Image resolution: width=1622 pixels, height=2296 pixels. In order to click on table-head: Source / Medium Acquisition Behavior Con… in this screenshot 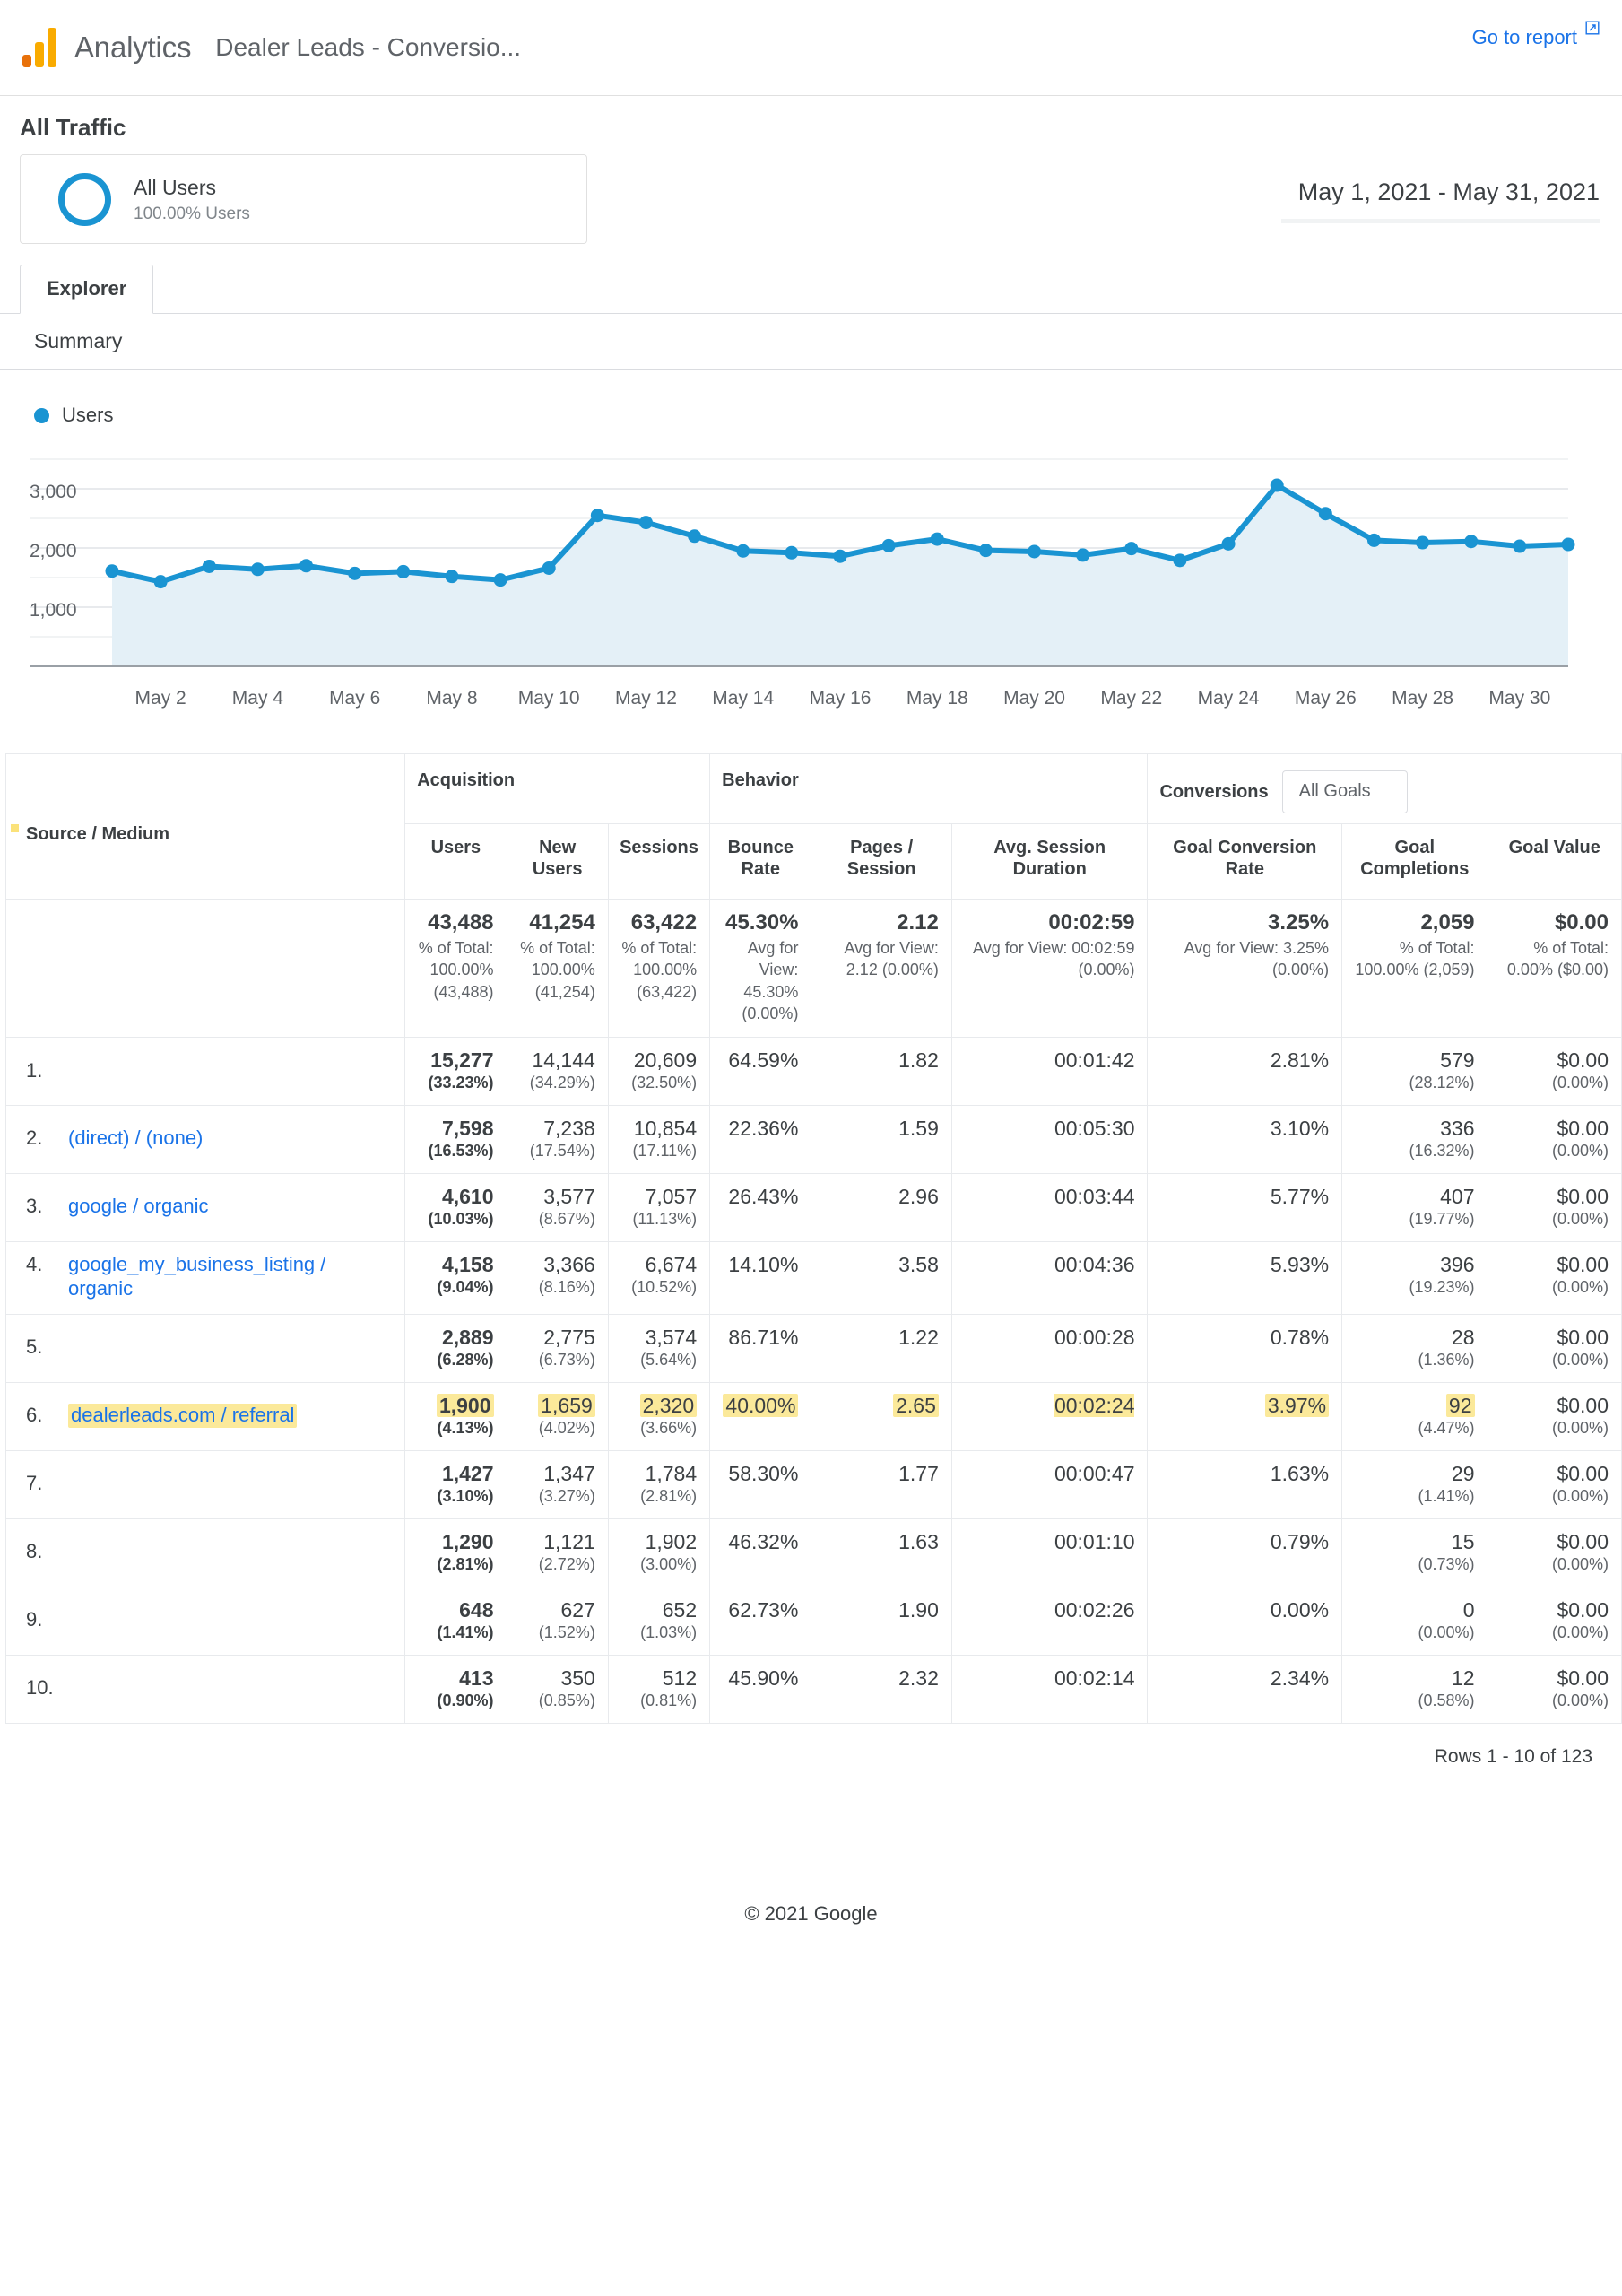, I will do `click(813, 826)`.